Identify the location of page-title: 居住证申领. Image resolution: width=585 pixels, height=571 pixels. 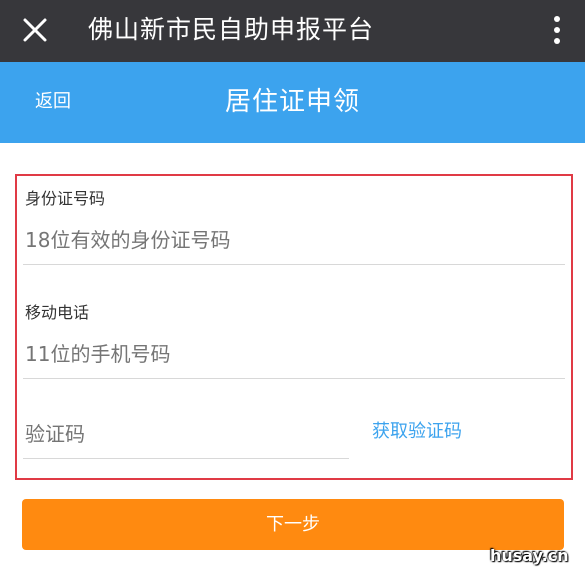
(292, 102).